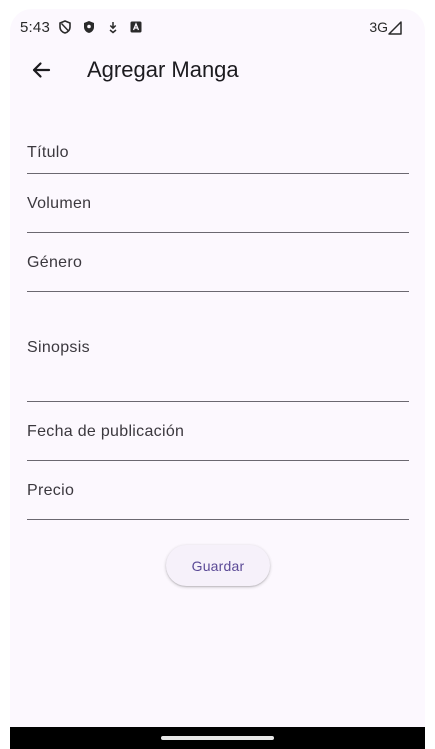 This screenshot has height=749, width=435. Describe the element at coordinates (113, 28) in the screenshot. I see `download-icon` at that location.